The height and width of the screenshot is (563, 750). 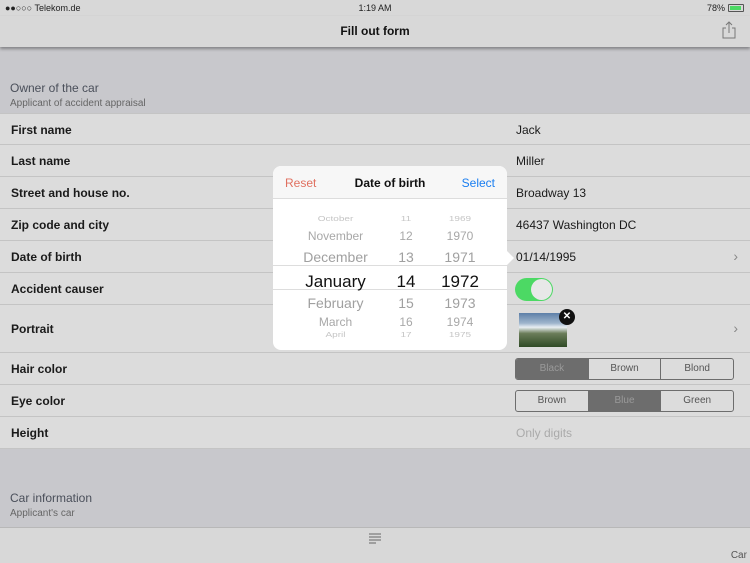 What do you see at coordinates (78, 103) in the screenshot?
I see `section-subtitle: Applicant of accident appraisal` at bounding box center [78, 103].